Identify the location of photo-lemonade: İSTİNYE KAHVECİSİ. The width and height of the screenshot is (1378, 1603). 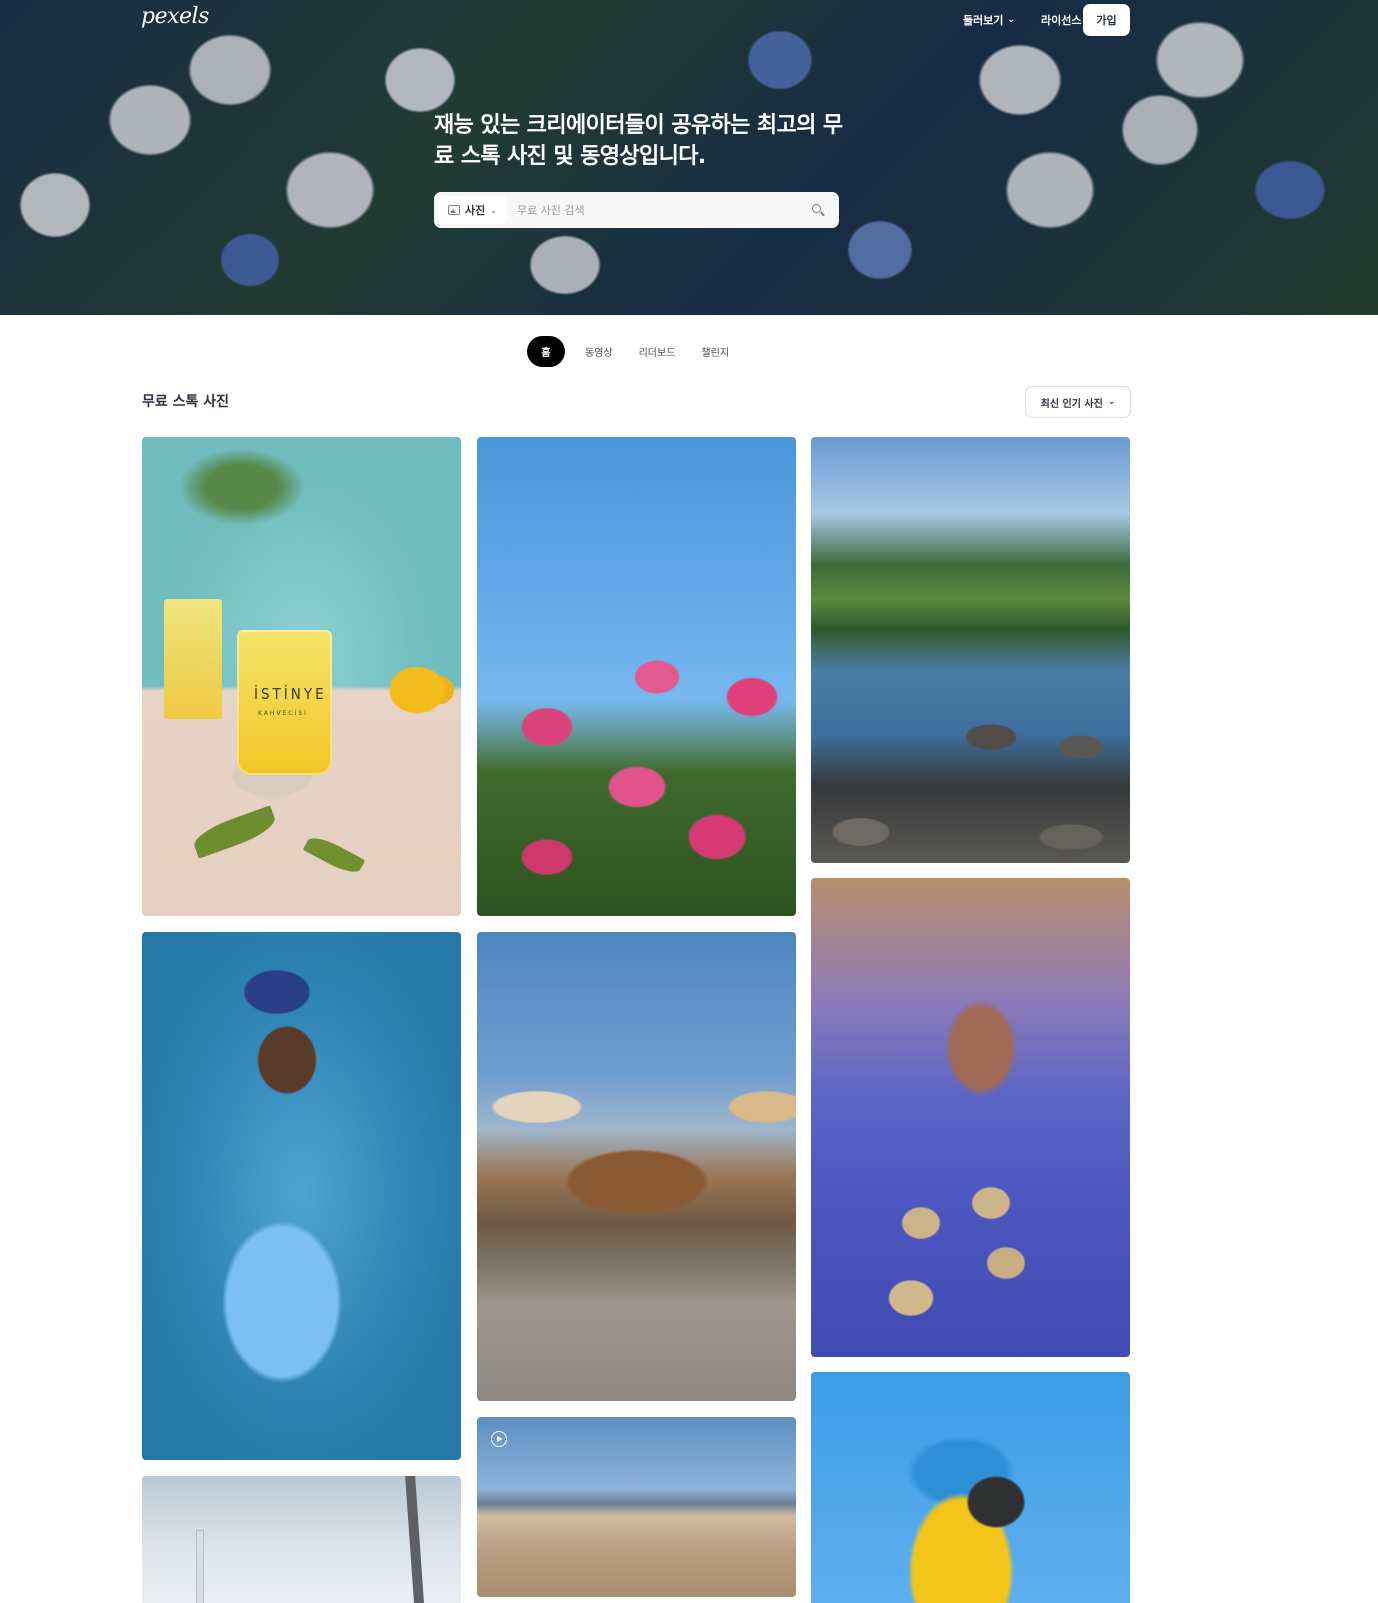
(301, 676).